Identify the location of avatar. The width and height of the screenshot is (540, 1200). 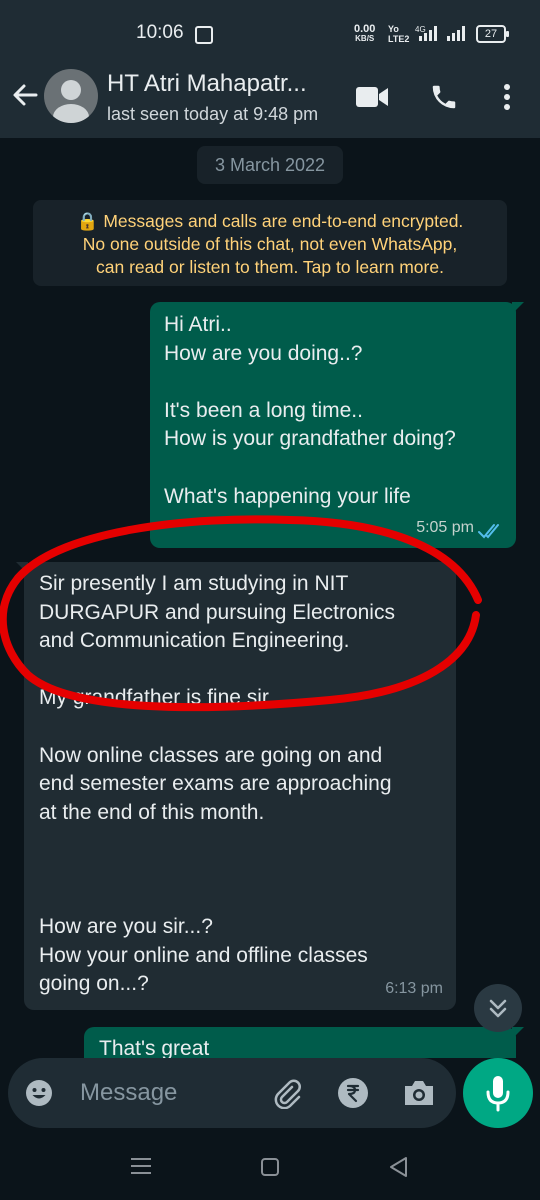
(71, 96).